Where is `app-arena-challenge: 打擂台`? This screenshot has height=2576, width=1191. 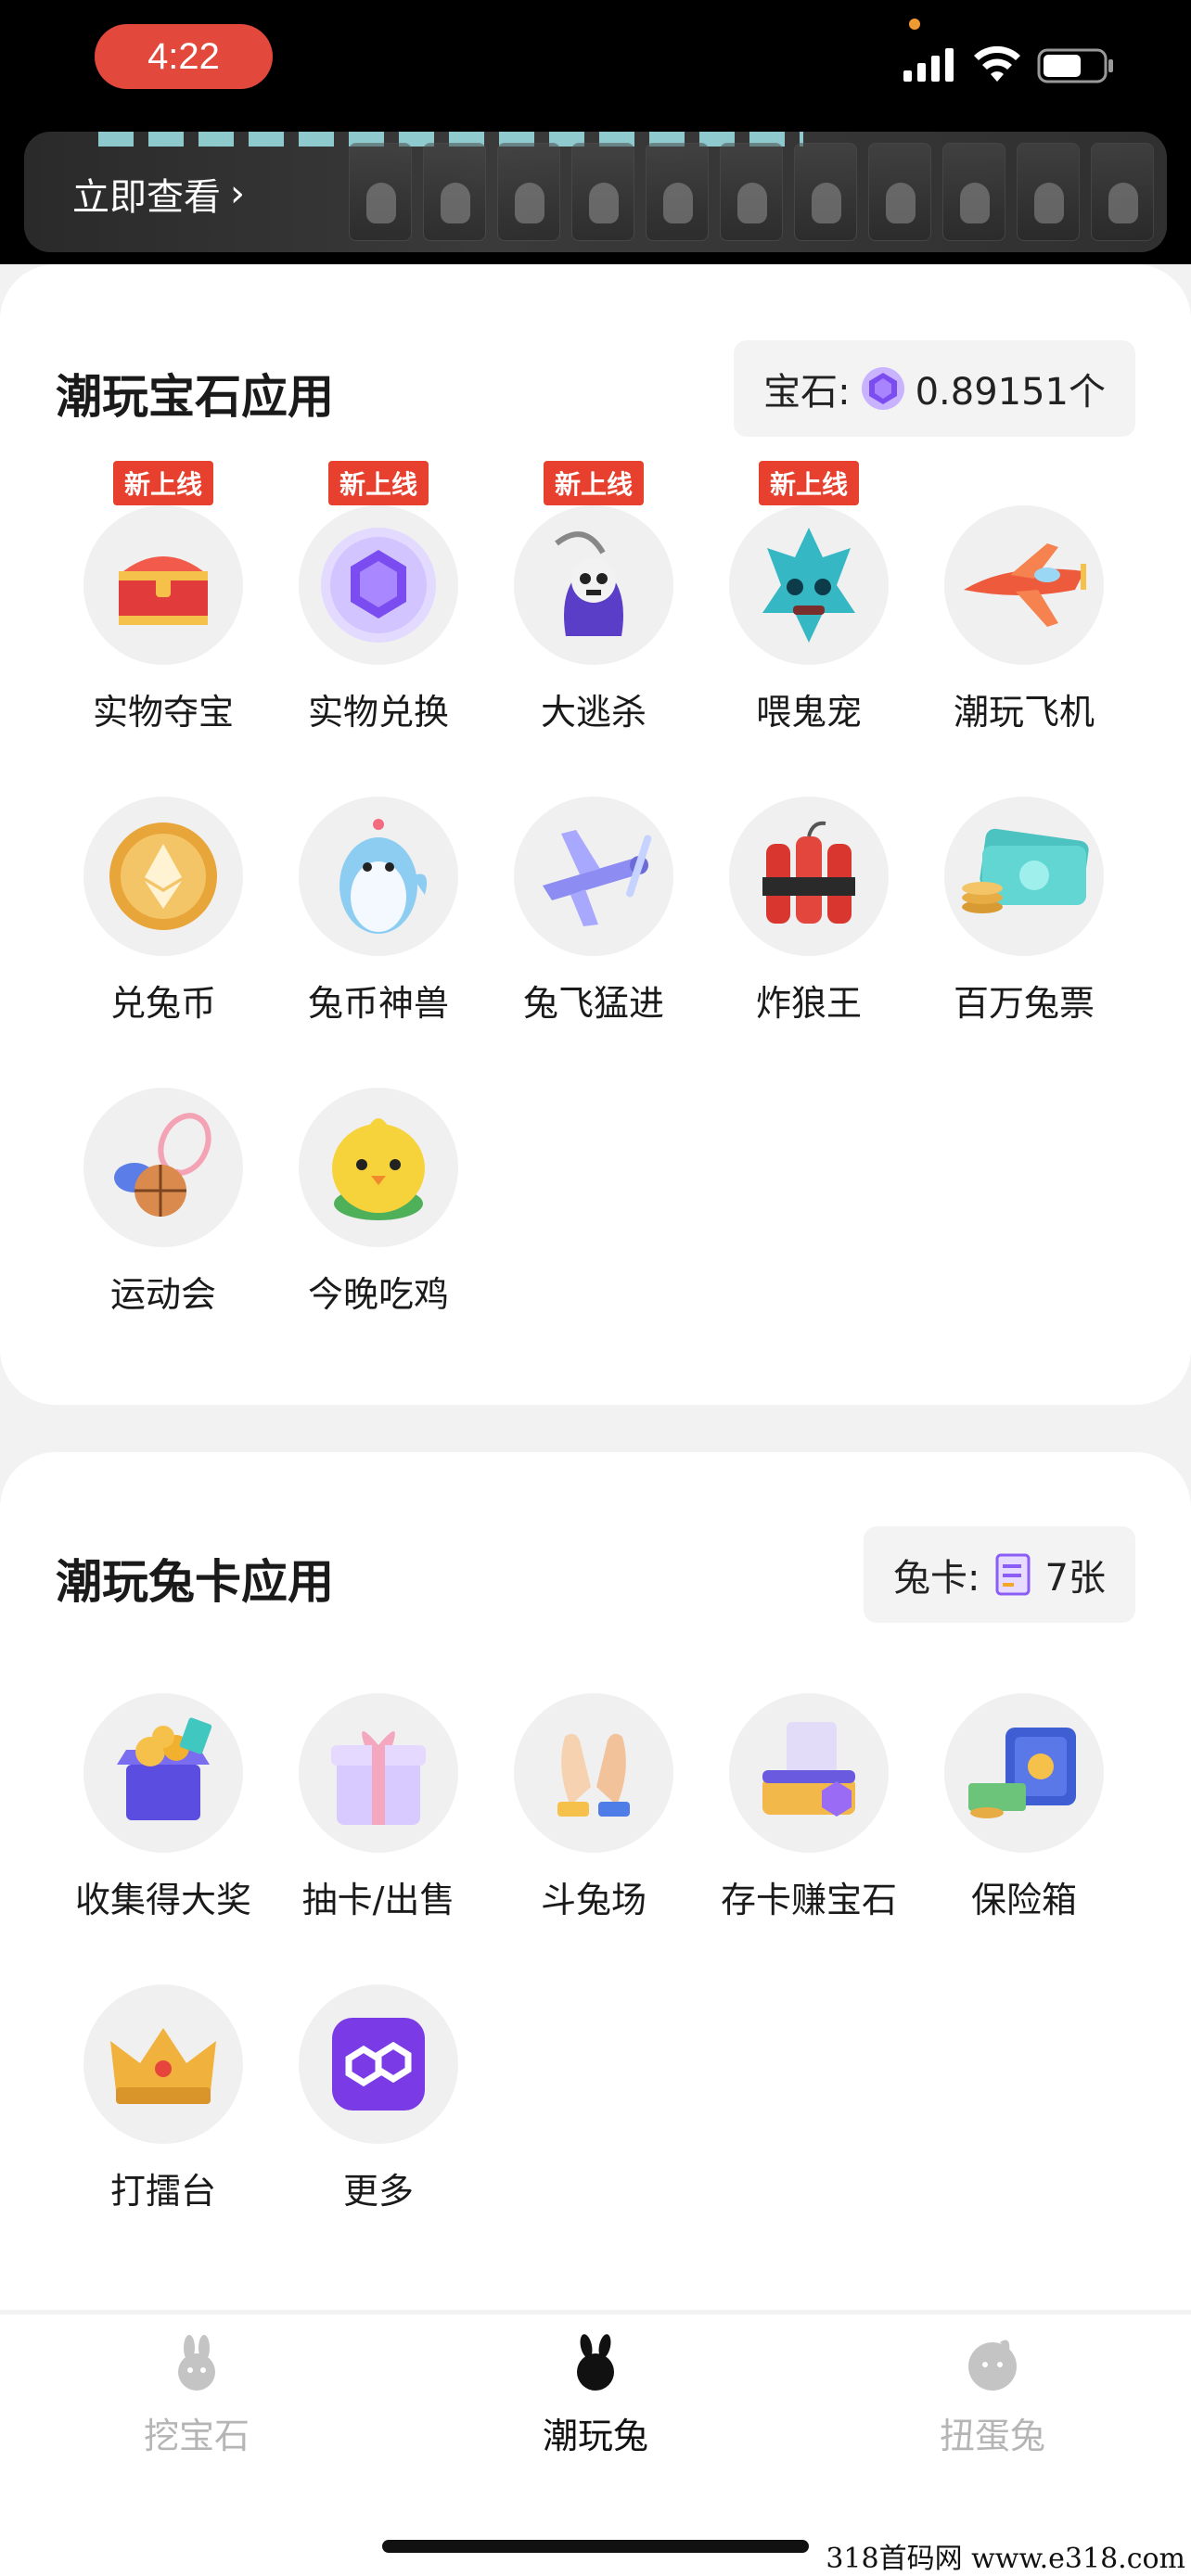 app-arena-challenge: 打擂台 is located at coordinates (164, 2098).